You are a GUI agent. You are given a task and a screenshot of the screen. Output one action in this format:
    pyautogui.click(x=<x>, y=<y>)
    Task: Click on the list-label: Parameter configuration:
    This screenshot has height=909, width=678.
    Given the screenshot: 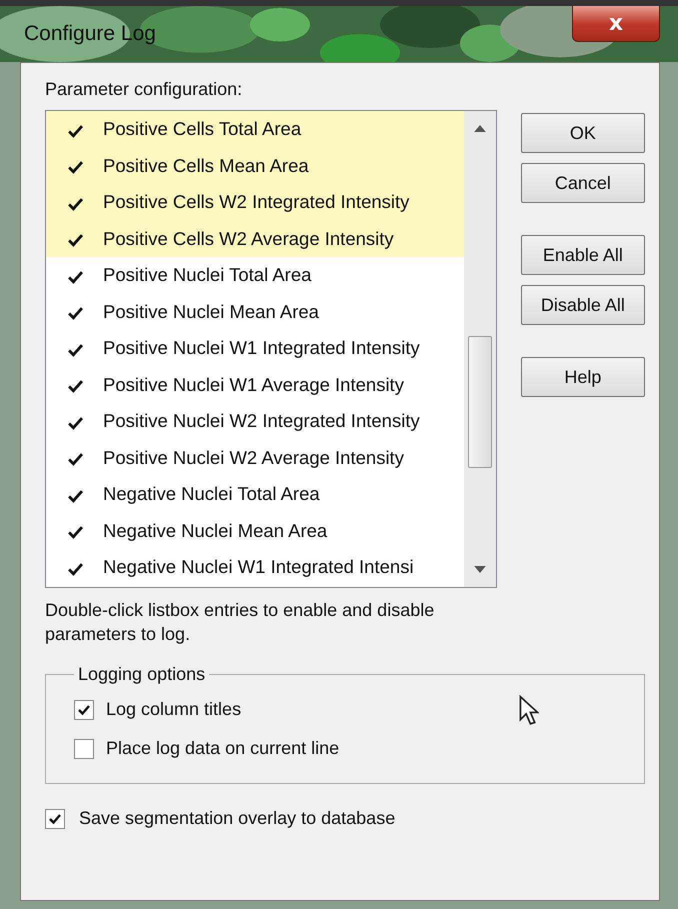 What is the action you would take?
    pyautogui.click(x=144, y=89)
    